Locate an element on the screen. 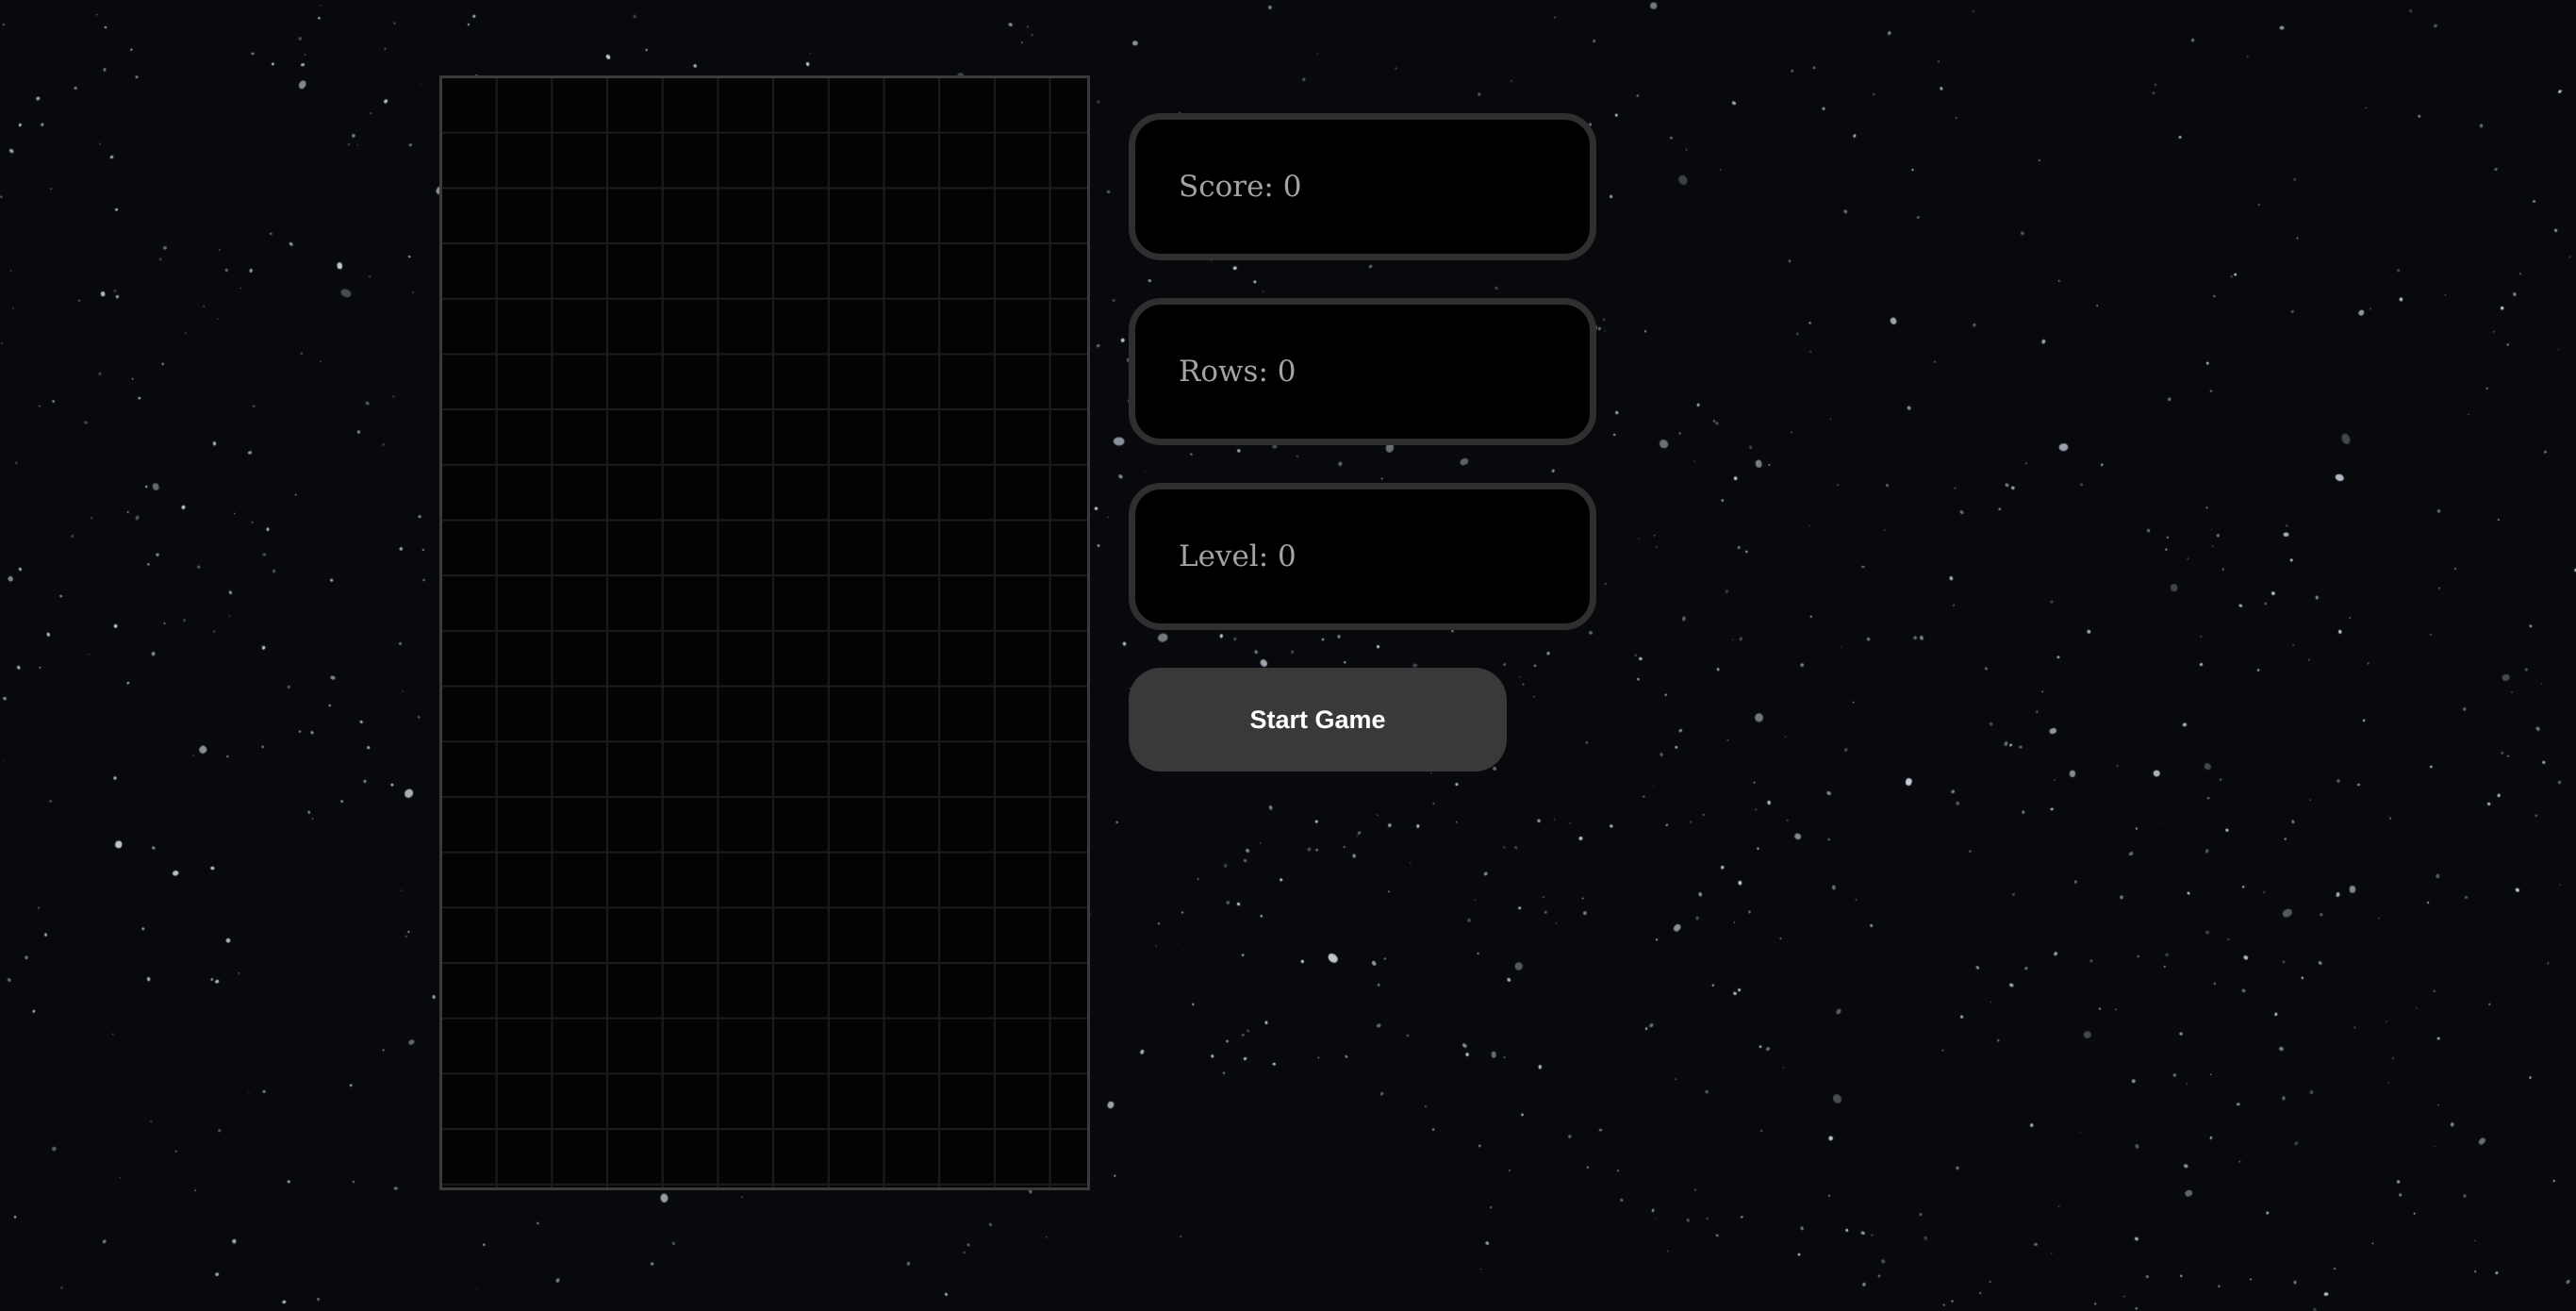 The image size is (2576, 1311). level-panel: Level: 0 is located at coordinates (1362, 556).